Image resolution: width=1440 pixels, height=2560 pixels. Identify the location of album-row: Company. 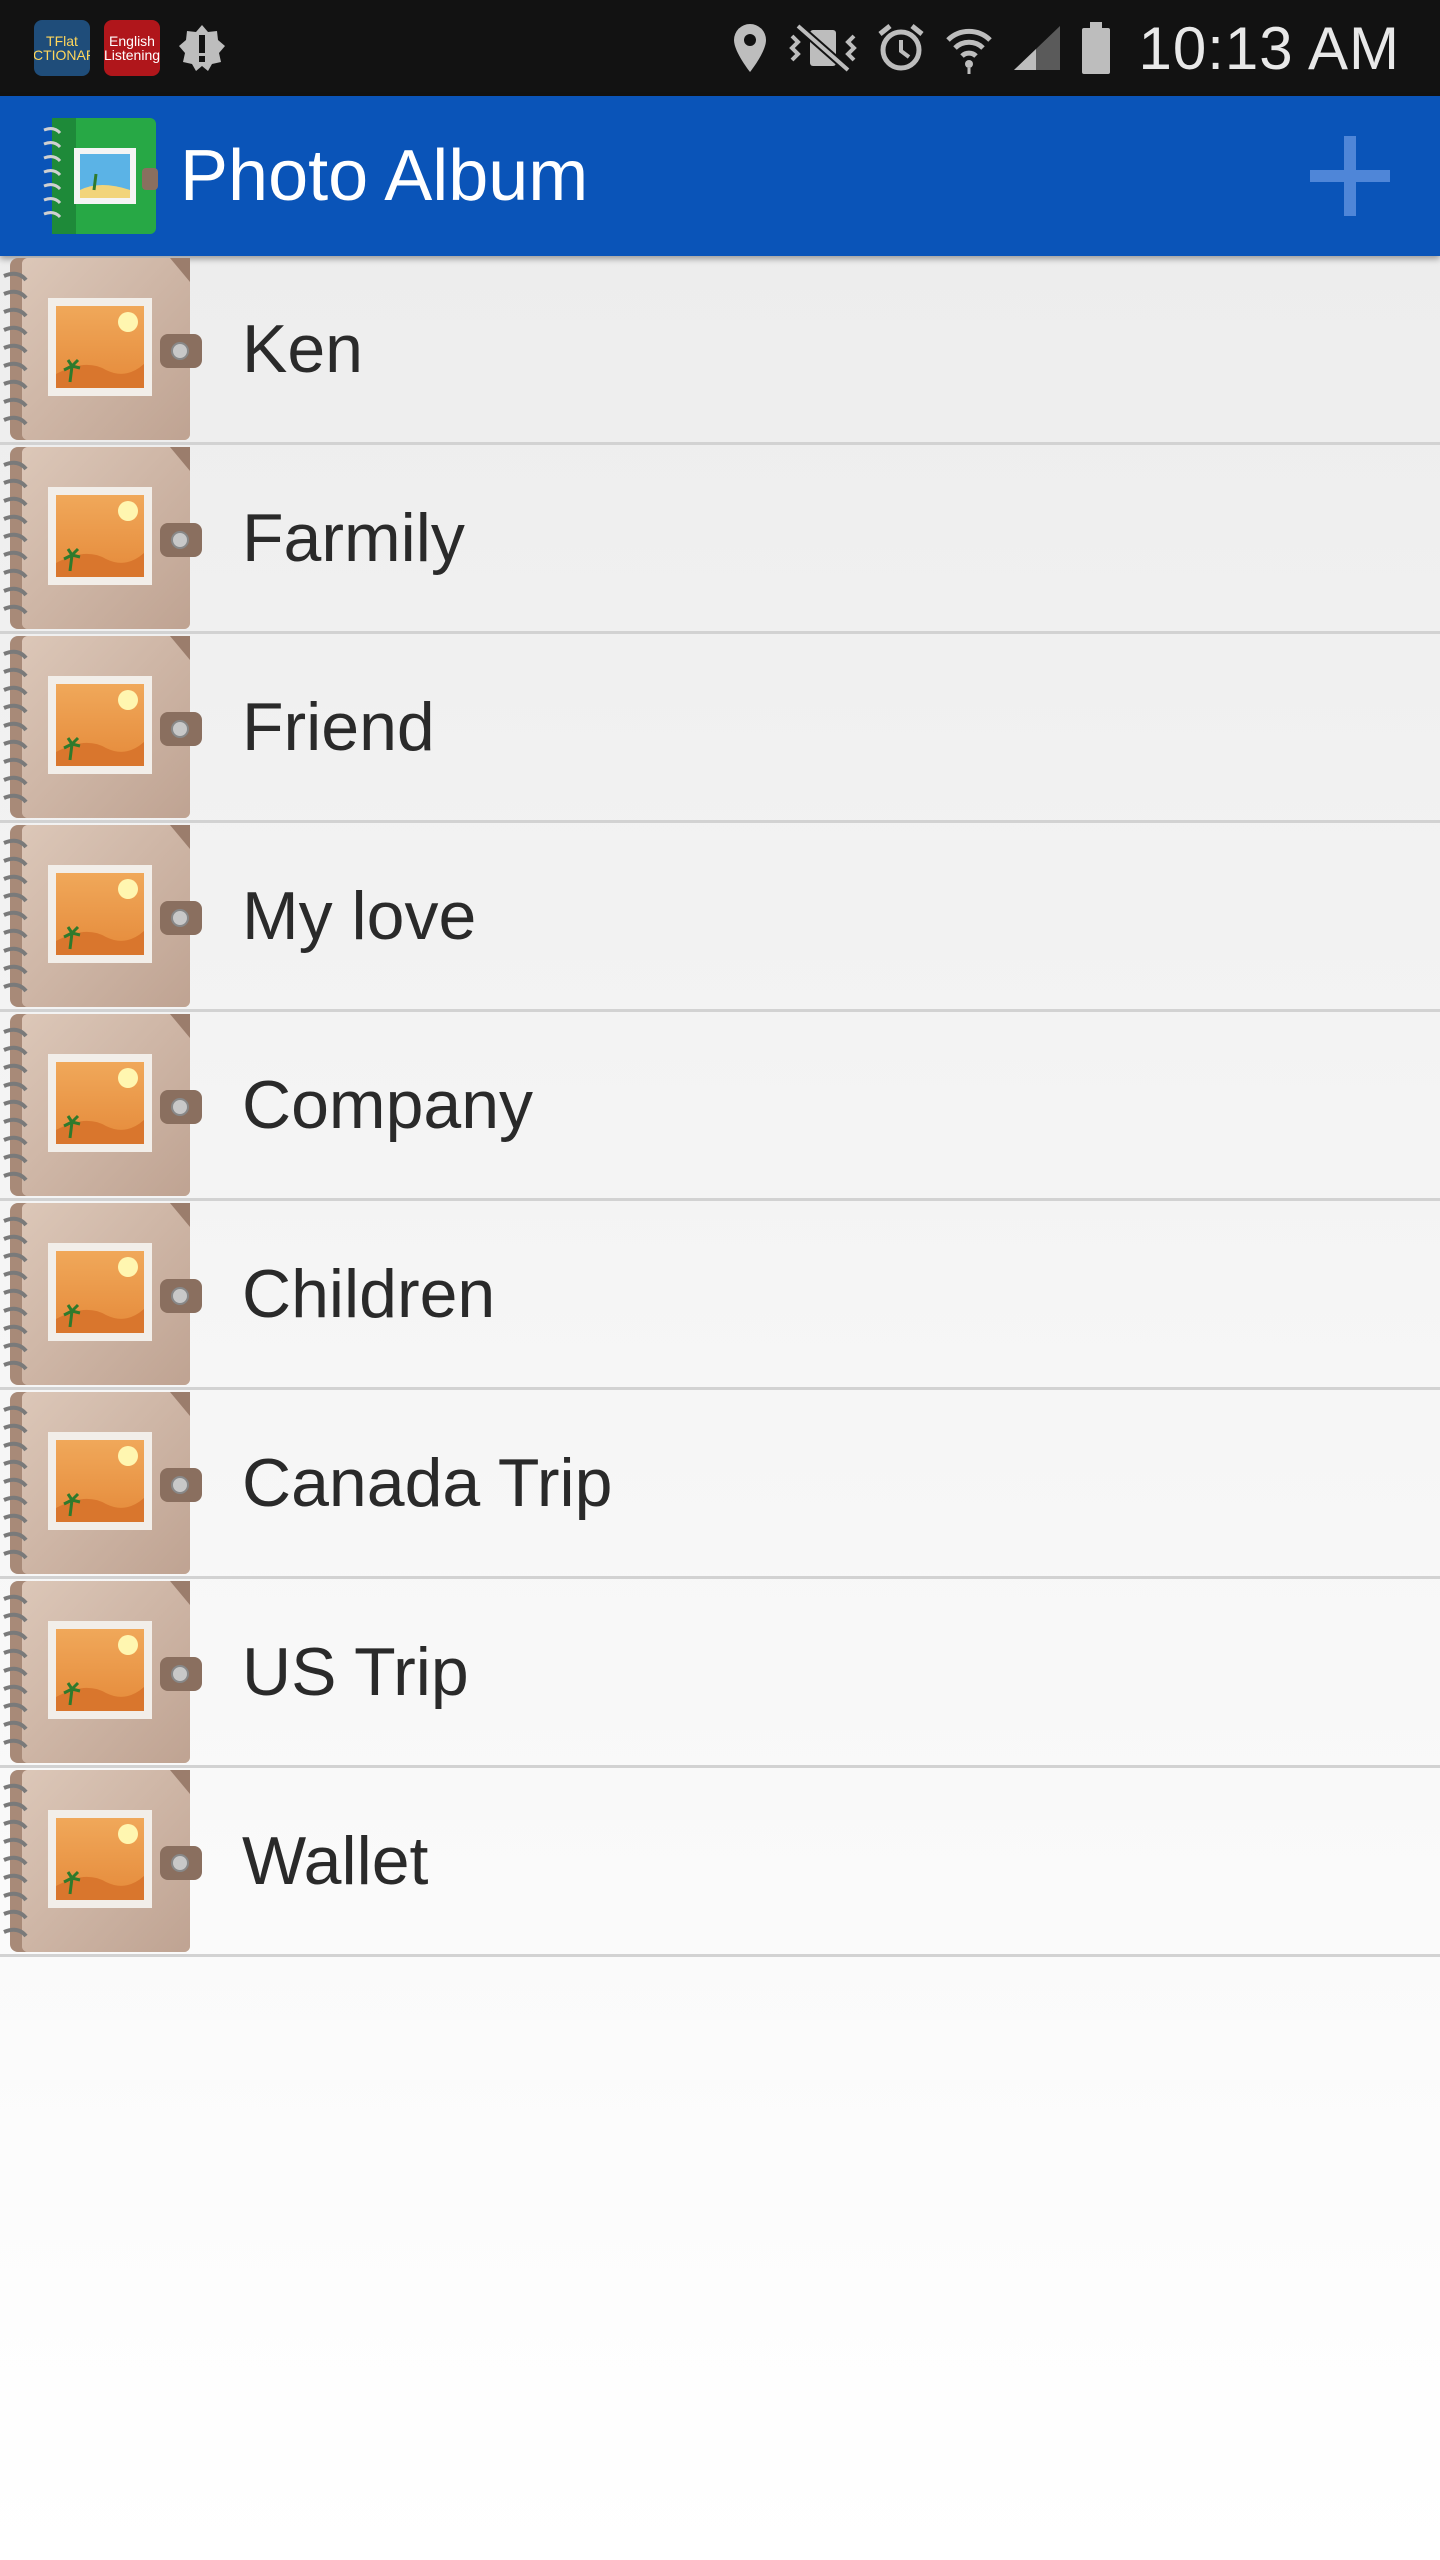
(720, 1106).